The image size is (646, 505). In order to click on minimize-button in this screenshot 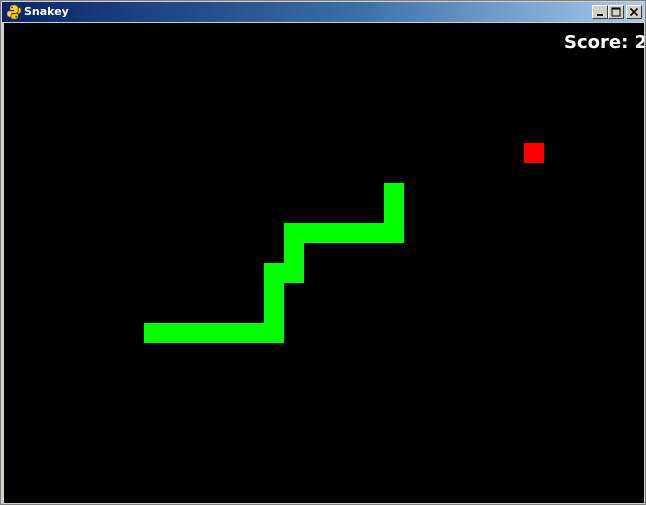, I will do `click(600, 12)`.